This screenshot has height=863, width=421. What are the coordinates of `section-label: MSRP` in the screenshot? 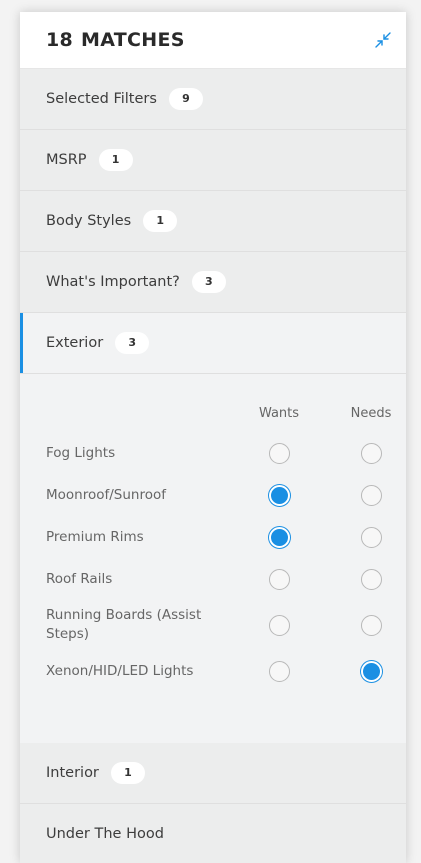 It's located at (66, 160).